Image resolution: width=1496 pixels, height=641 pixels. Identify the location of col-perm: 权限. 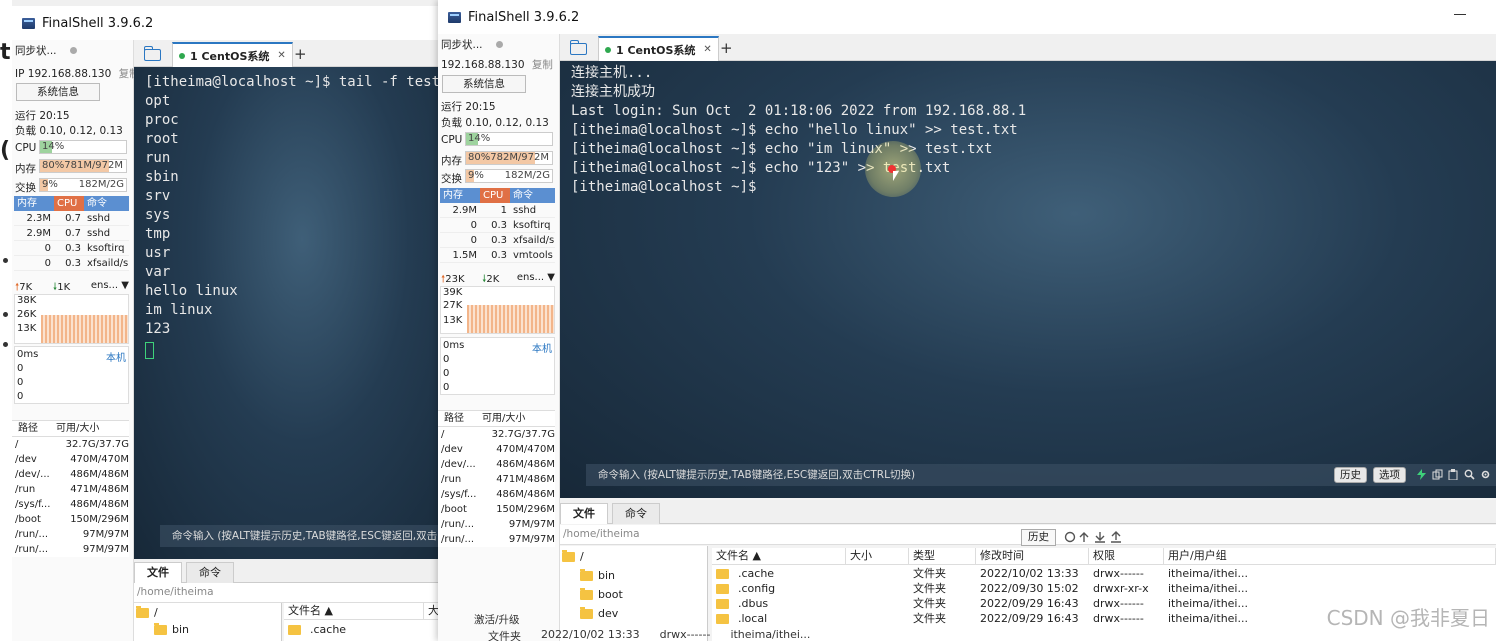
(1126, 556).